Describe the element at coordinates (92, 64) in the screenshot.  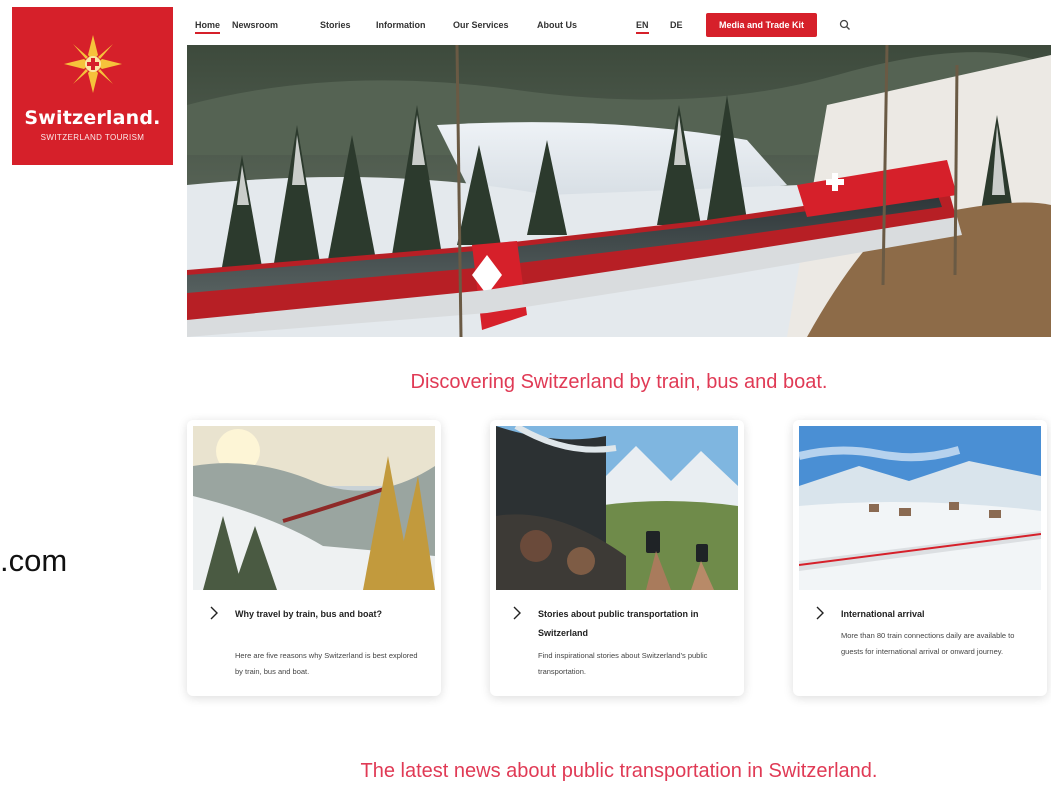
I see `star-icon` at that location.